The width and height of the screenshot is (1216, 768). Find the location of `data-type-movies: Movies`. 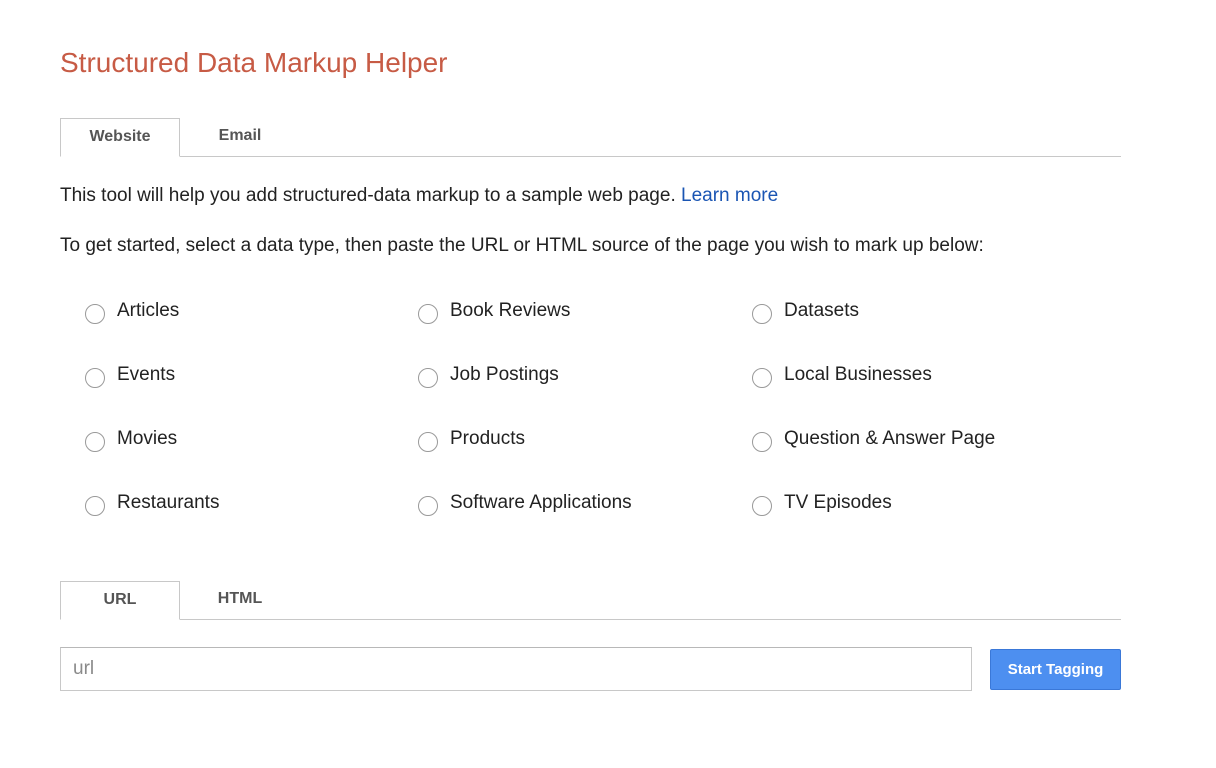

data-type-movies: Movies is located at coordinates (131, 439).